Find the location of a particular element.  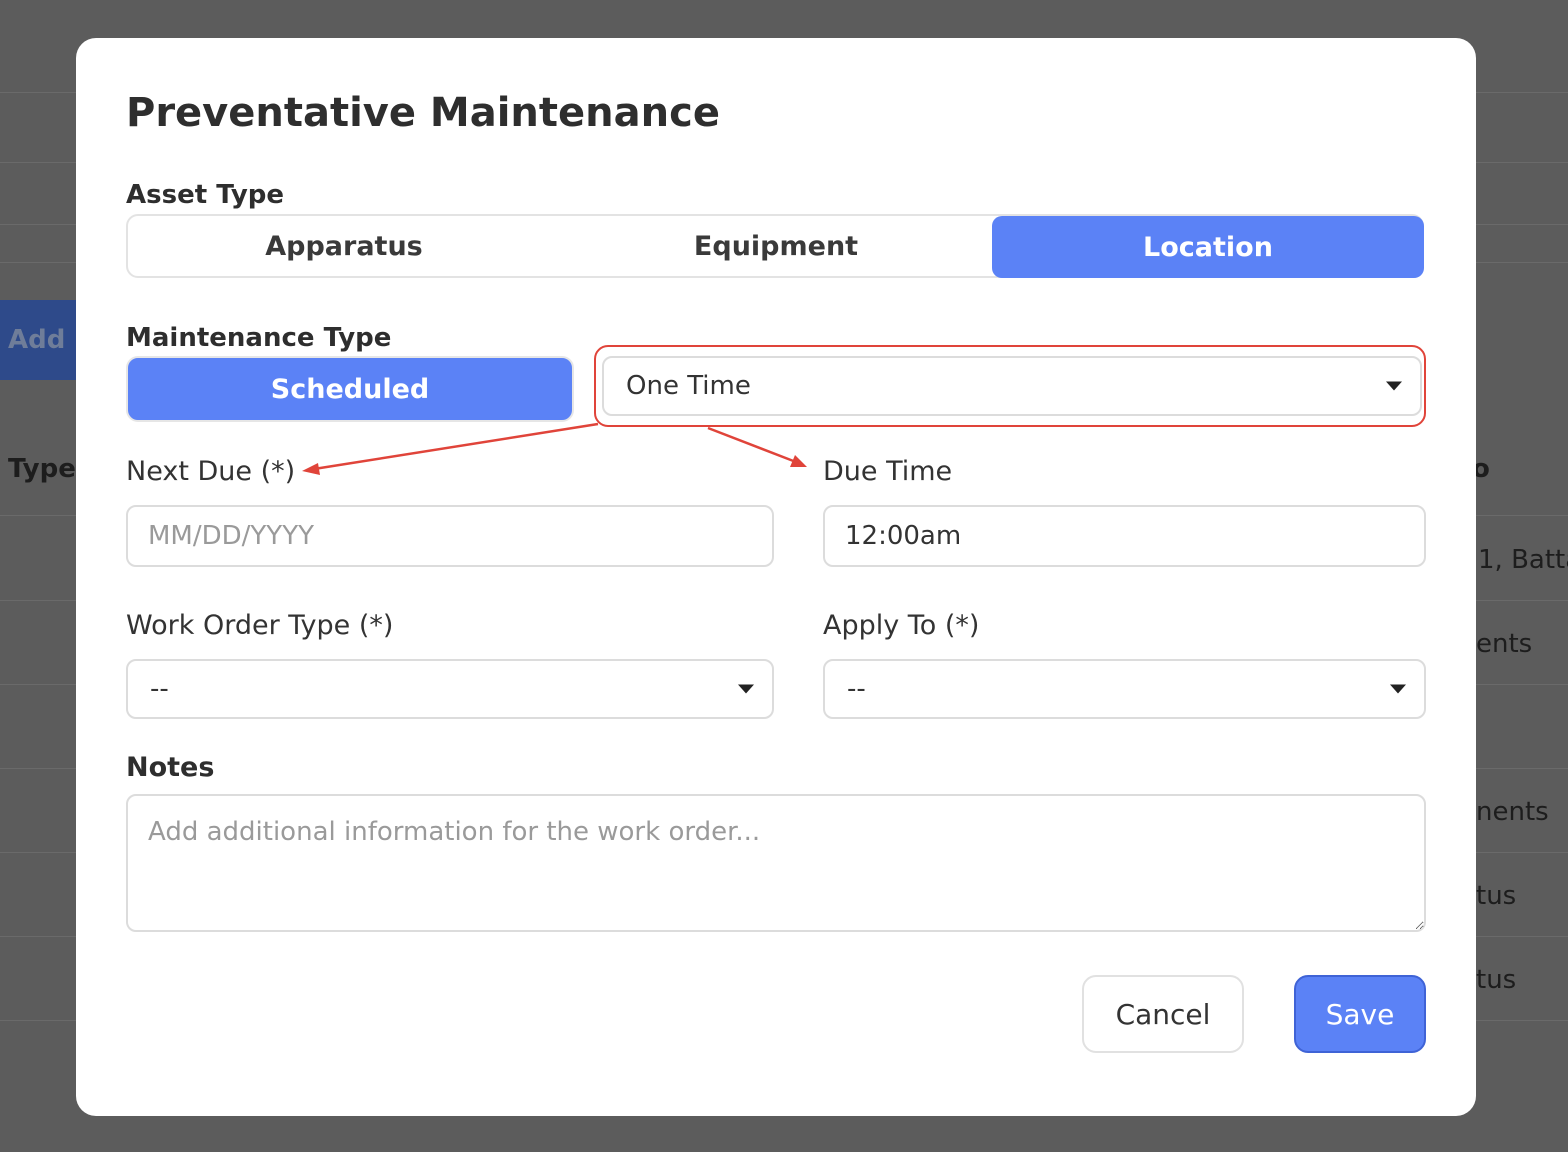

cancel-button: Cancel is located at coordinates (1163, 1014).